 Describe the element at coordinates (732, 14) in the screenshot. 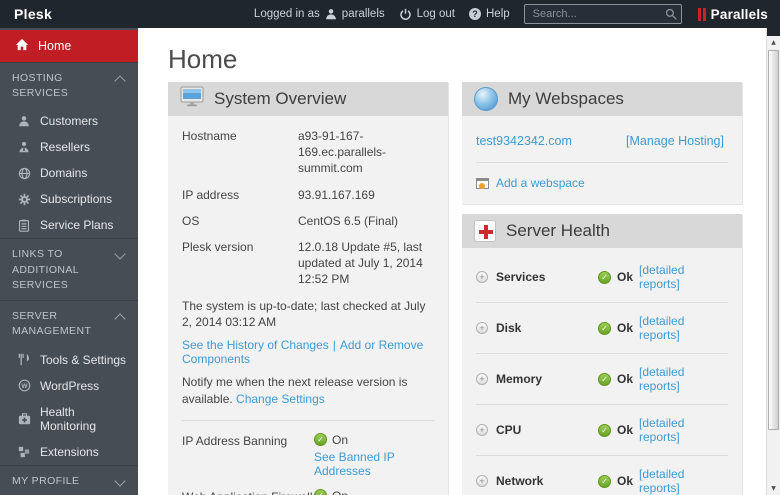

I see `parallels-logo: Parallels` at that location.